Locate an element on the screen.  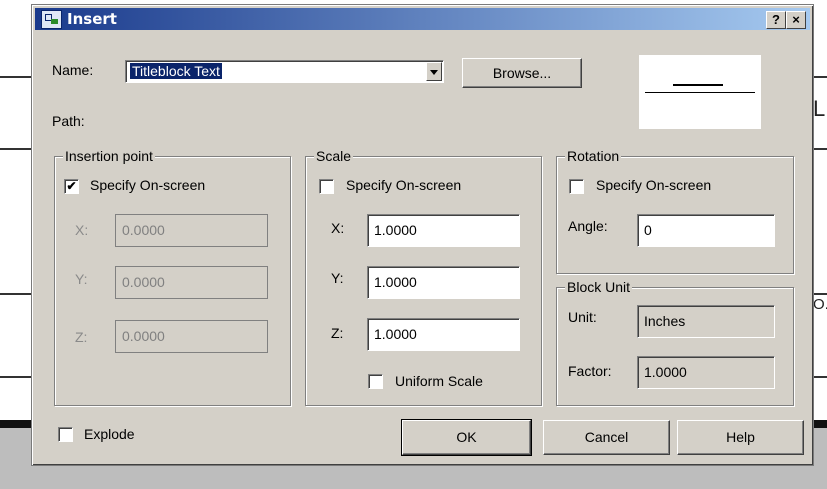
insertion-x-label: X: is located at coordinates (82, 230).